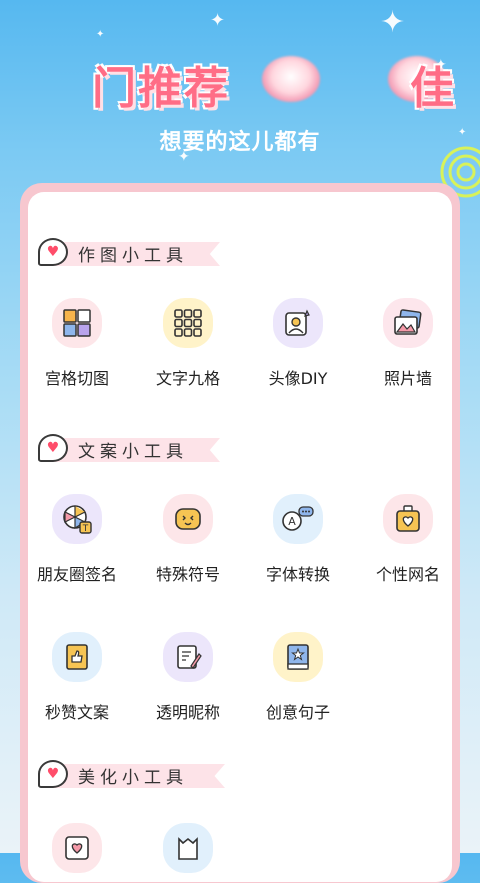  I want to click on tool-label: 照片墙, so click(407, 378).